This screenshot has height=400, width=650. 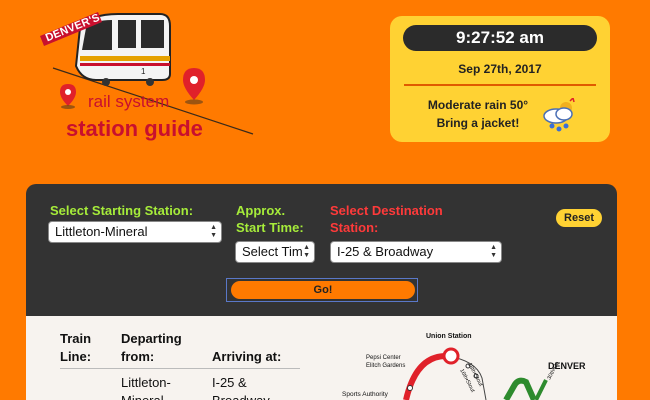 I want to click on destination-value: I-25 & Broadway, so click(x=385, y=251).